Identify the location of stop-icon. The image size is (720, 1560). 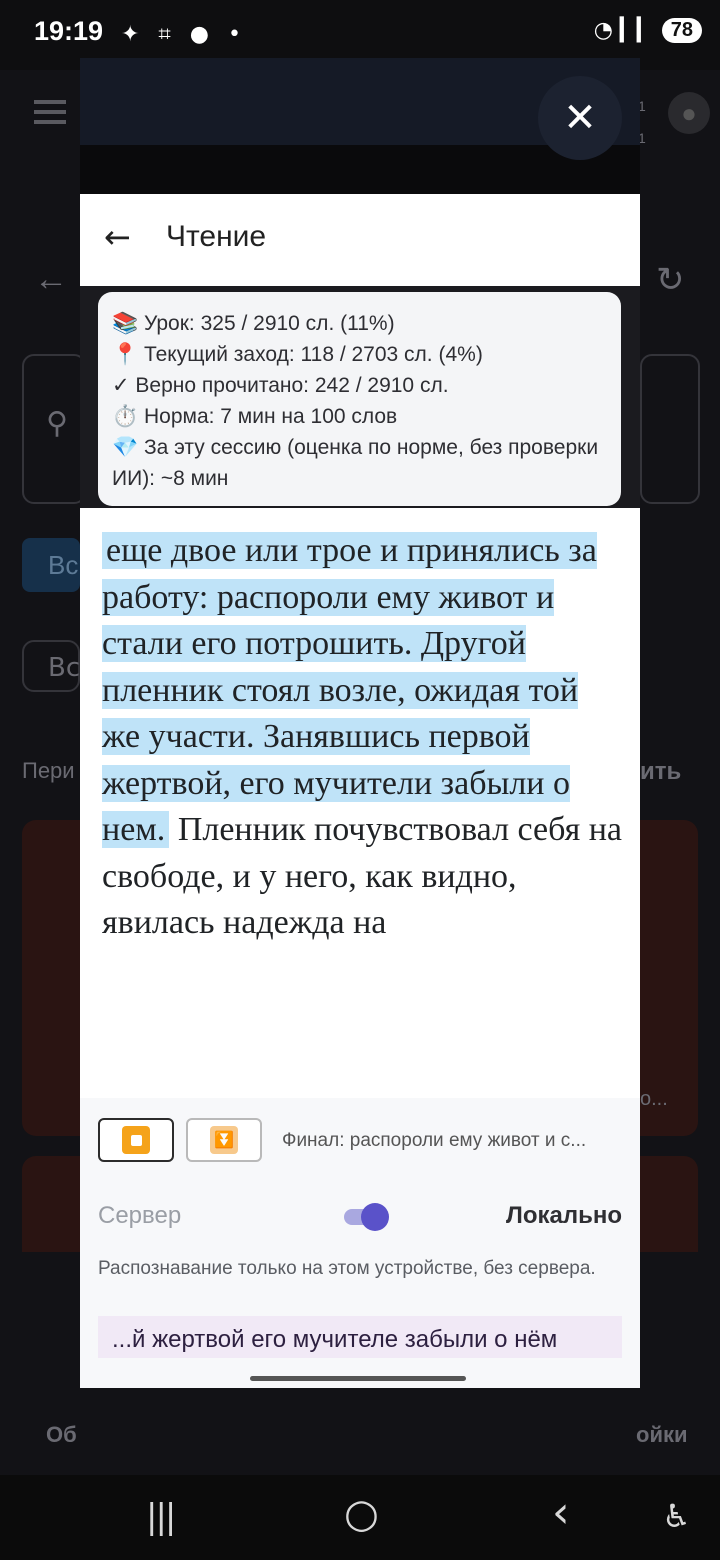
(136, 1140).